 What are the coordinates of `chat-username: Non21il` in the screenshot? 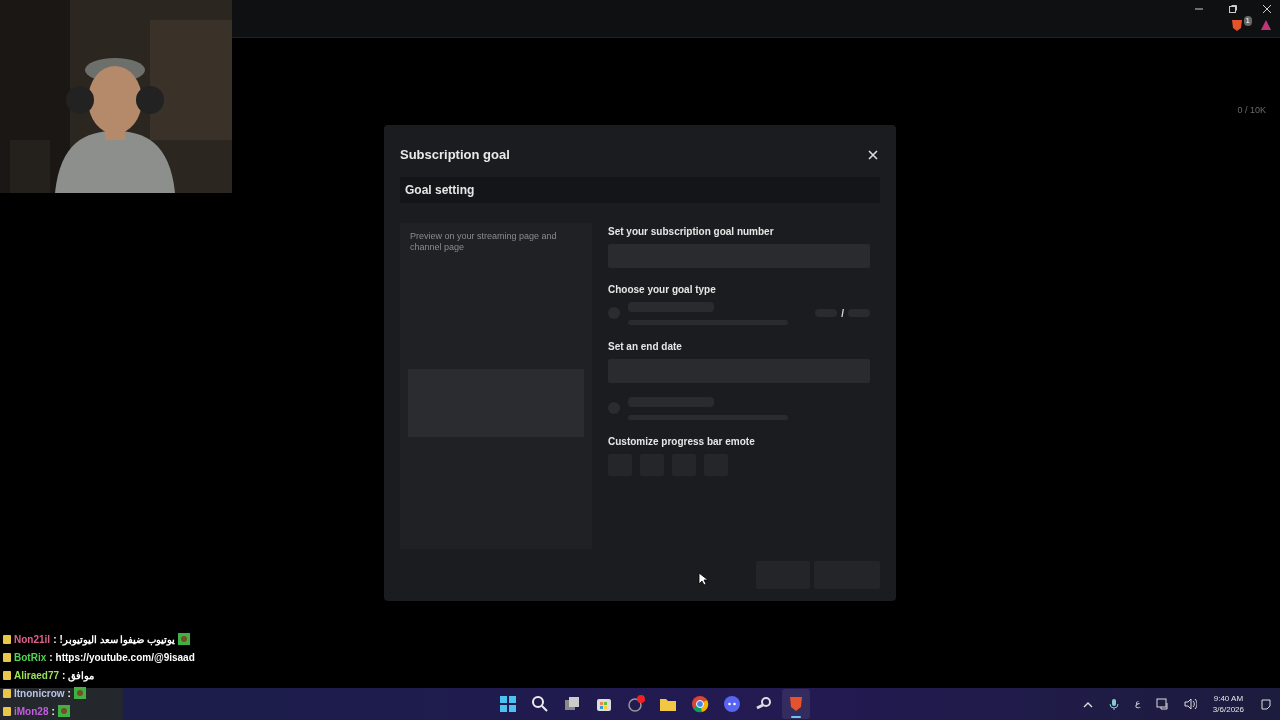 It's located at (32, 639).